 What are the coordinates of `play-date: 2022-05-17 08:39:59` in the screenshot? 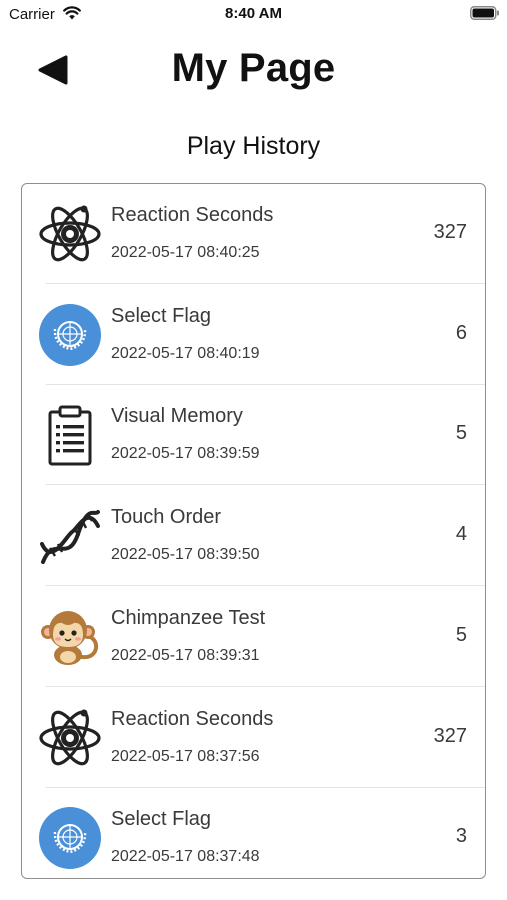 It's located at (185, 454).